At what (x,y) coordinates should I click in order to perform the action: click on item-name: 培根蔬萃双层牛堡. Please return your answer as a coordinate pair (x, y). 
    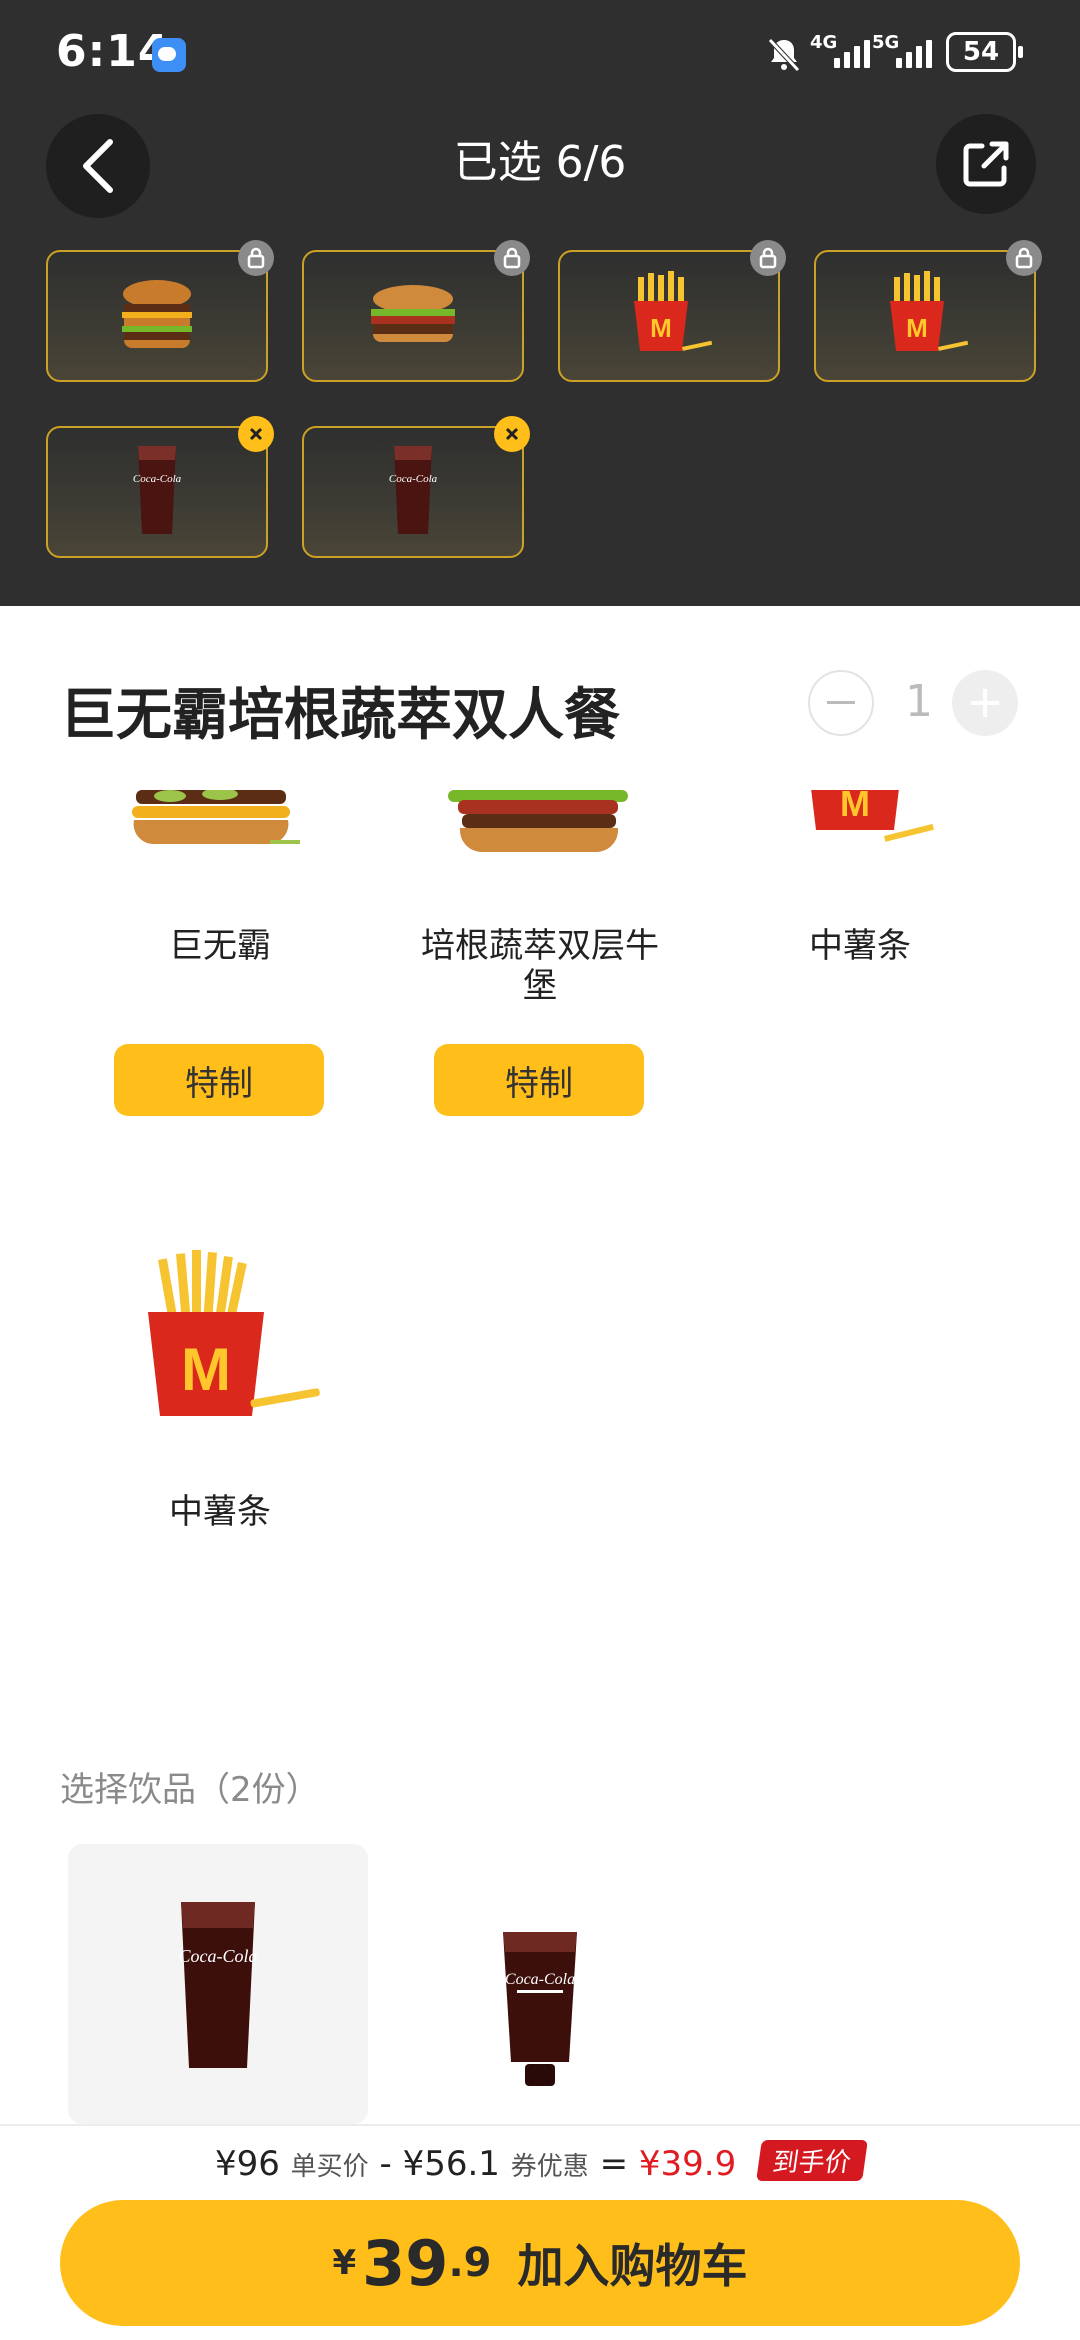
    Looking at the image, I should click on (540, 966).